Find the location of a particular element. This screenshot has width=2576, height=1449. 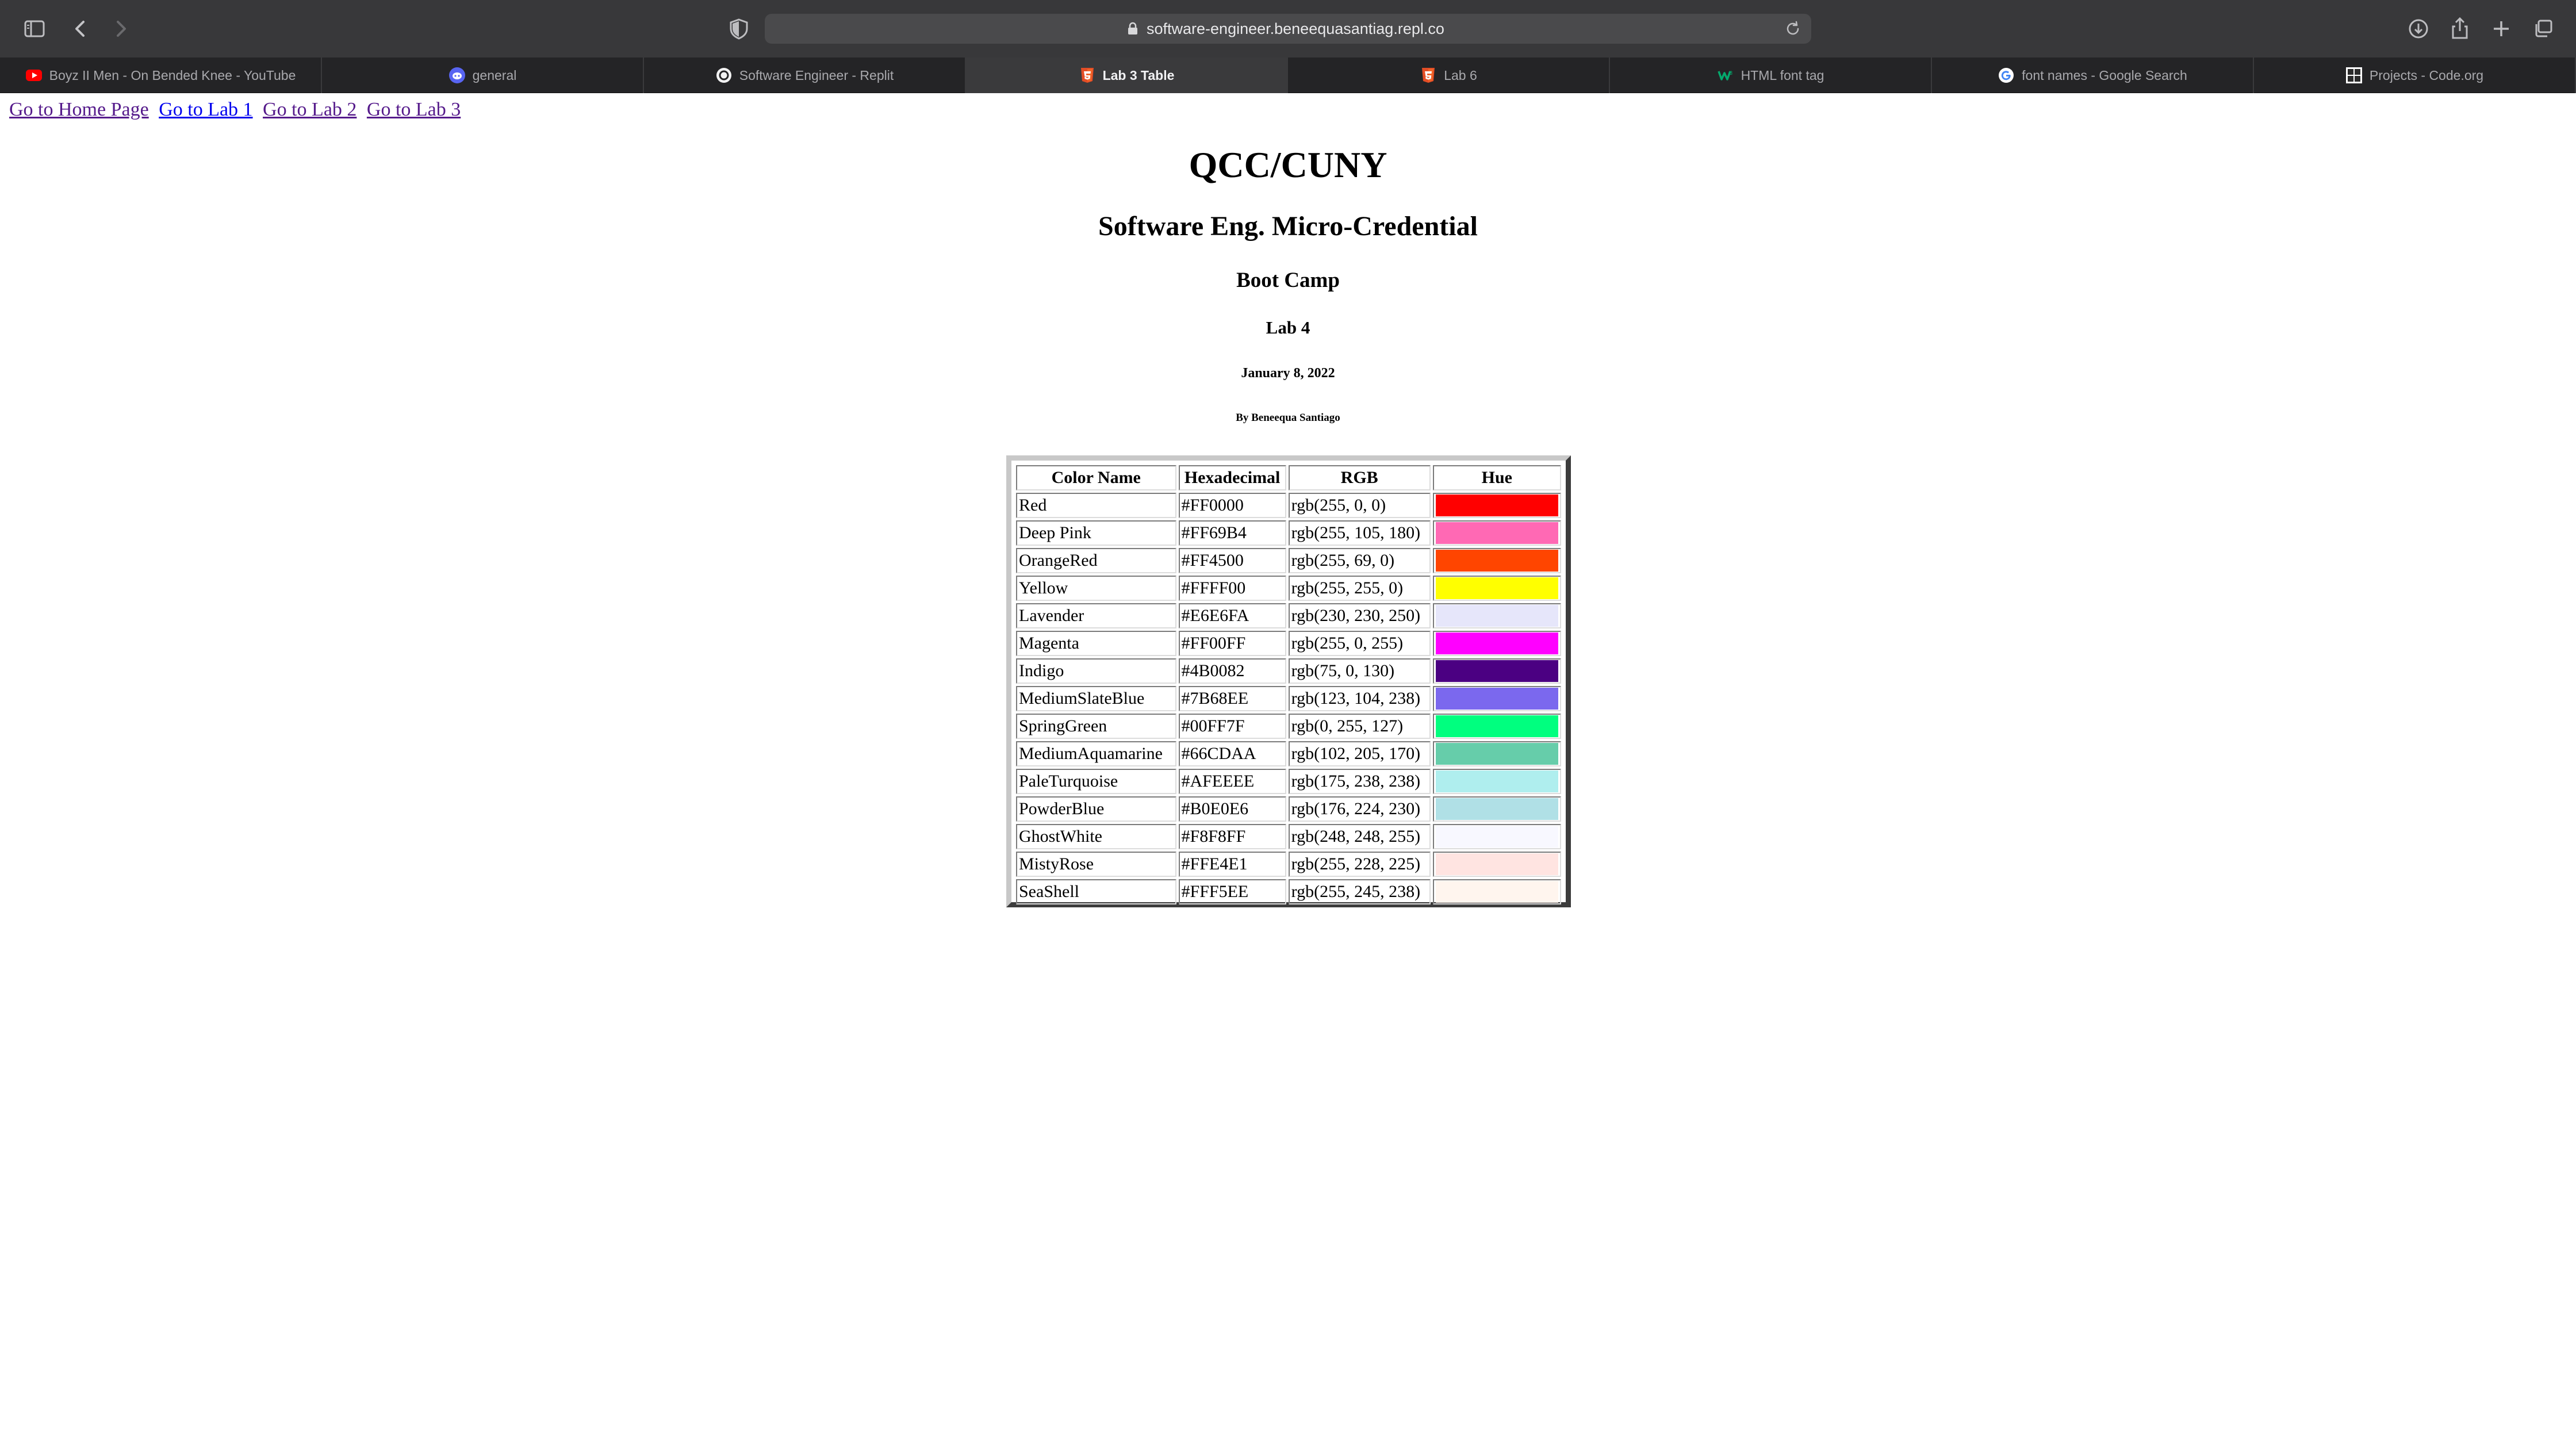

rgb-cell: rgb(255, 0, 0) is located at coordinates (1359, 505).